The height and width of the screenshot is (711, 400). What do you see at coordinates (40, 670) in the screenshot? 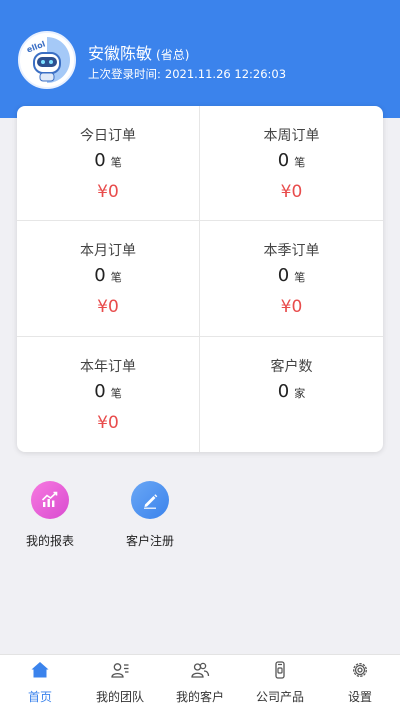
I see `home-icon` at bounding box center [40, 670].